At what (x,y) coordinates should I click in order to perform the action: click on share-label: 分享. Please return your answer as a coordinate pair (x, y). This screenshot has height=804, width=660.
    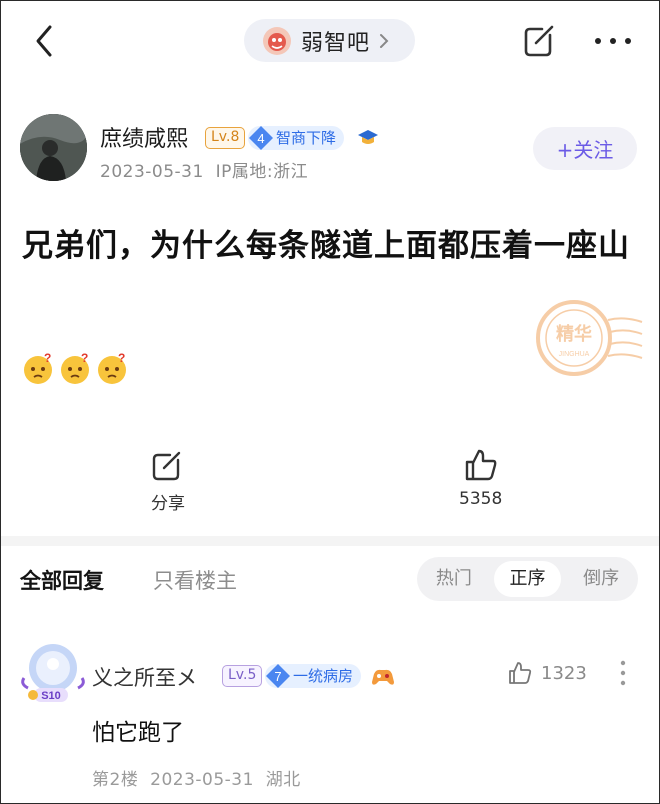
    Looking at the image, I should click on (168, 504).